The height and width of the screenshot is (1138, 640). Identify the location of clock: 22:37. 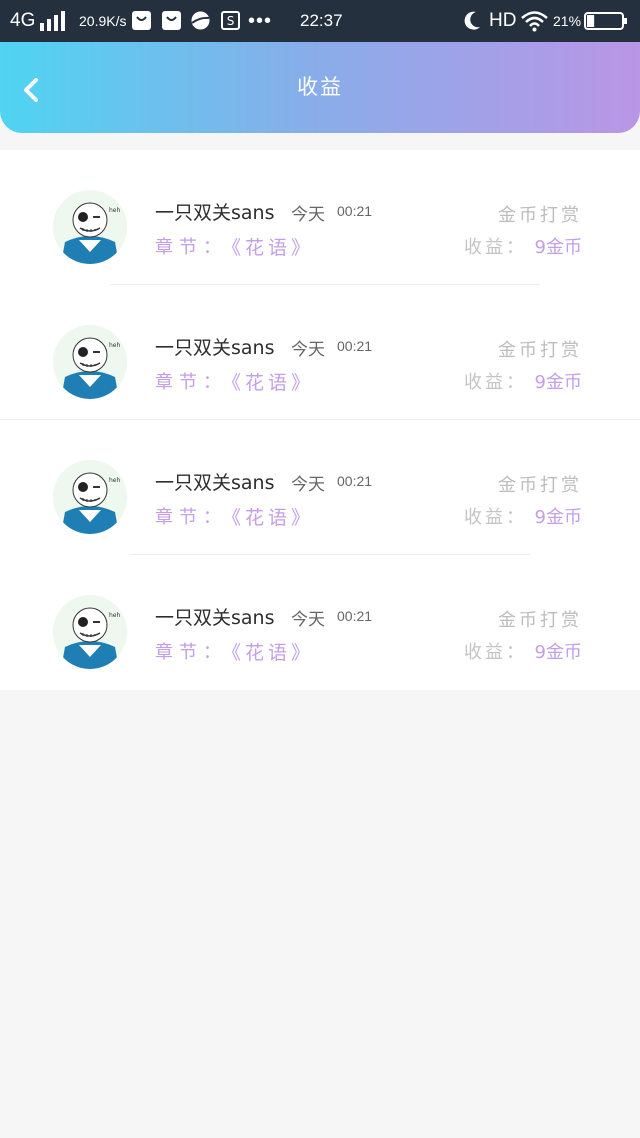
(321, 20).